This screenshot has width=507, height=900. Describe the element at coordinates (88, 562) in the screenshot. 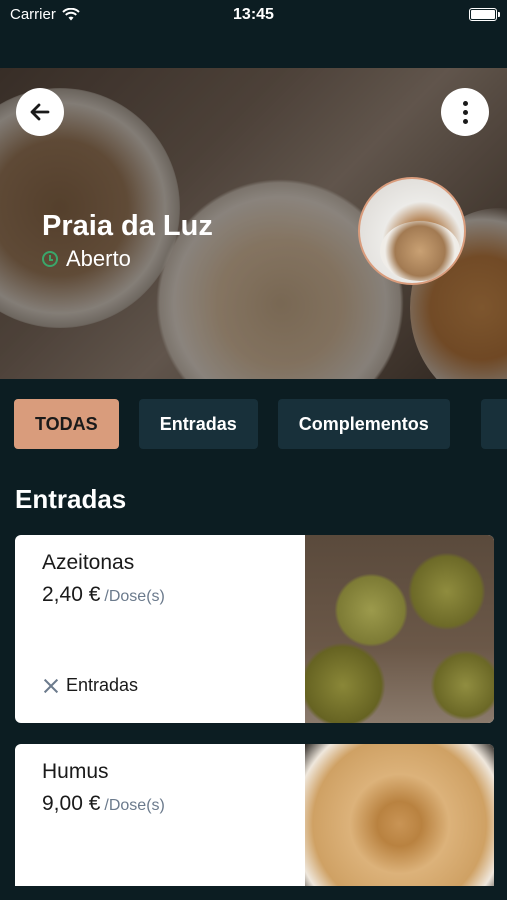

I see `item-name: Azeitonas` at that location.